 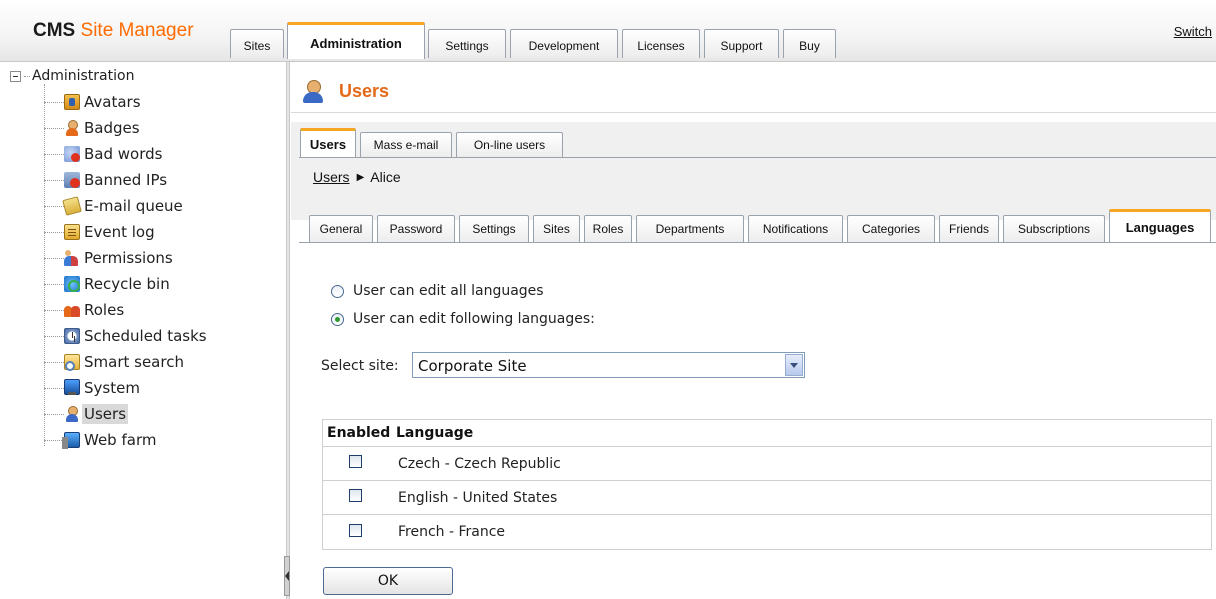 I want to click on panel-splitter, so click(x=288, y=330).